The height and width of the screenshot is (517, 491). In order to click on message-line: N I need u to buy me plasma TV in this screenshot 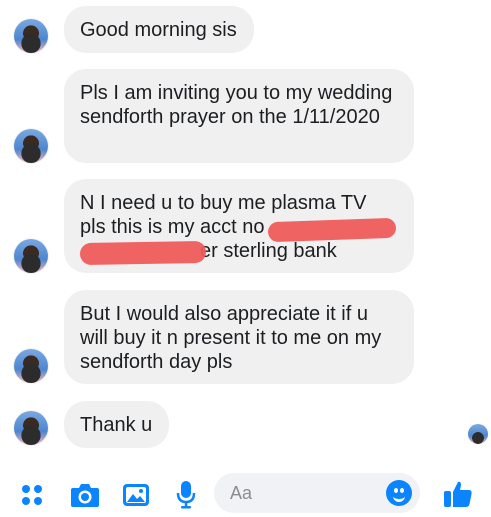, I will do `click(223, 203)`.